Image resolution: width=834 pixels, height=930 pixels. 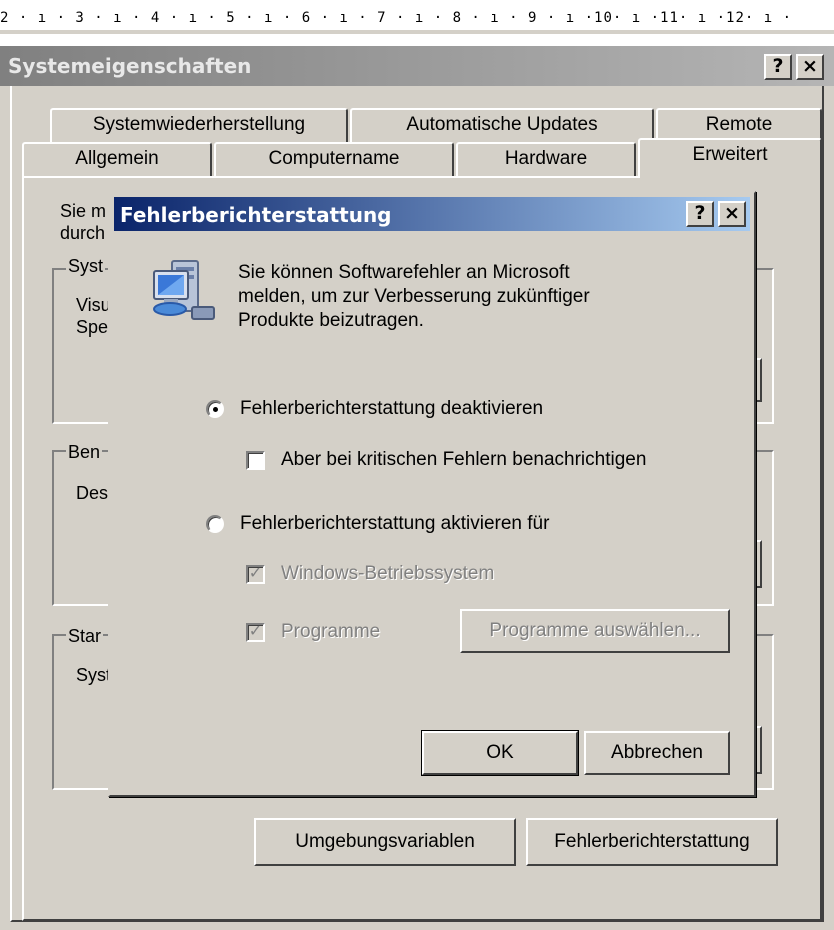 I want to click on cancel-button: Abbrechen, so click(x=657, y=753).